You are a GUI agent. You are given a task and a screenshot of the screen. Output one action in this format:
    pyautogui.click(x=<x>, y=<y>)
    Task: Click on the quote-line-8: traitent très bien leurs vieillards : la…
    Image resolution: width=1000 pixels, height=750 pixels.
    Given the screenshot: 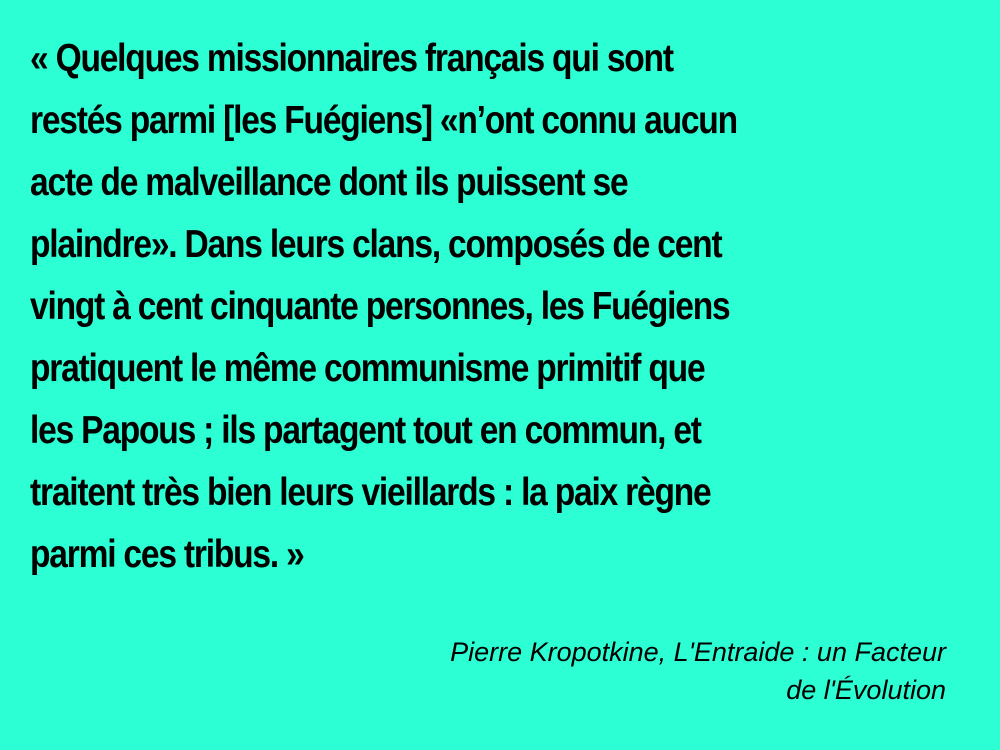 What is the action you would take?
    pyautogui.click(x=371, y=492)
    